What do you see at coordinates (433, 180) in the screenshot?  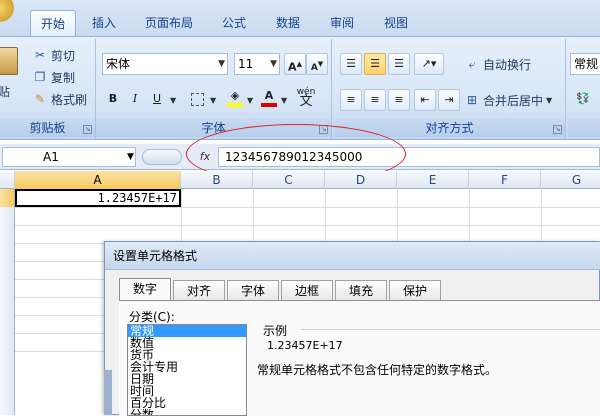 I see `column-header-e: E` at bounding box center [433, 180].